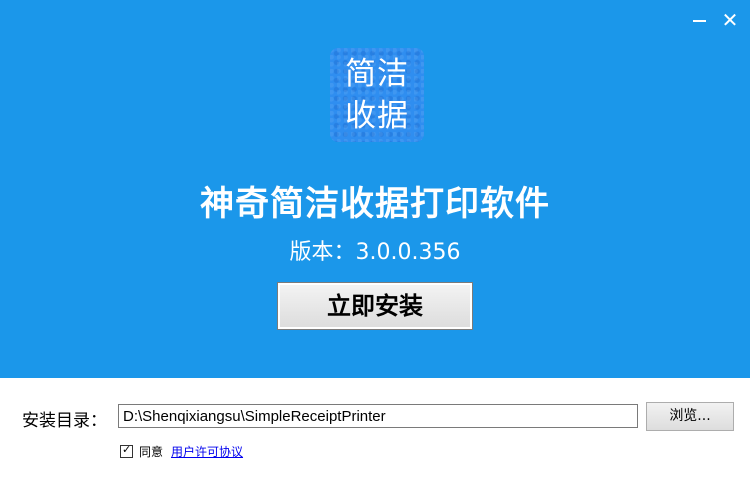  I want to click on agree-checkbox: ✓, so click(126, 450).